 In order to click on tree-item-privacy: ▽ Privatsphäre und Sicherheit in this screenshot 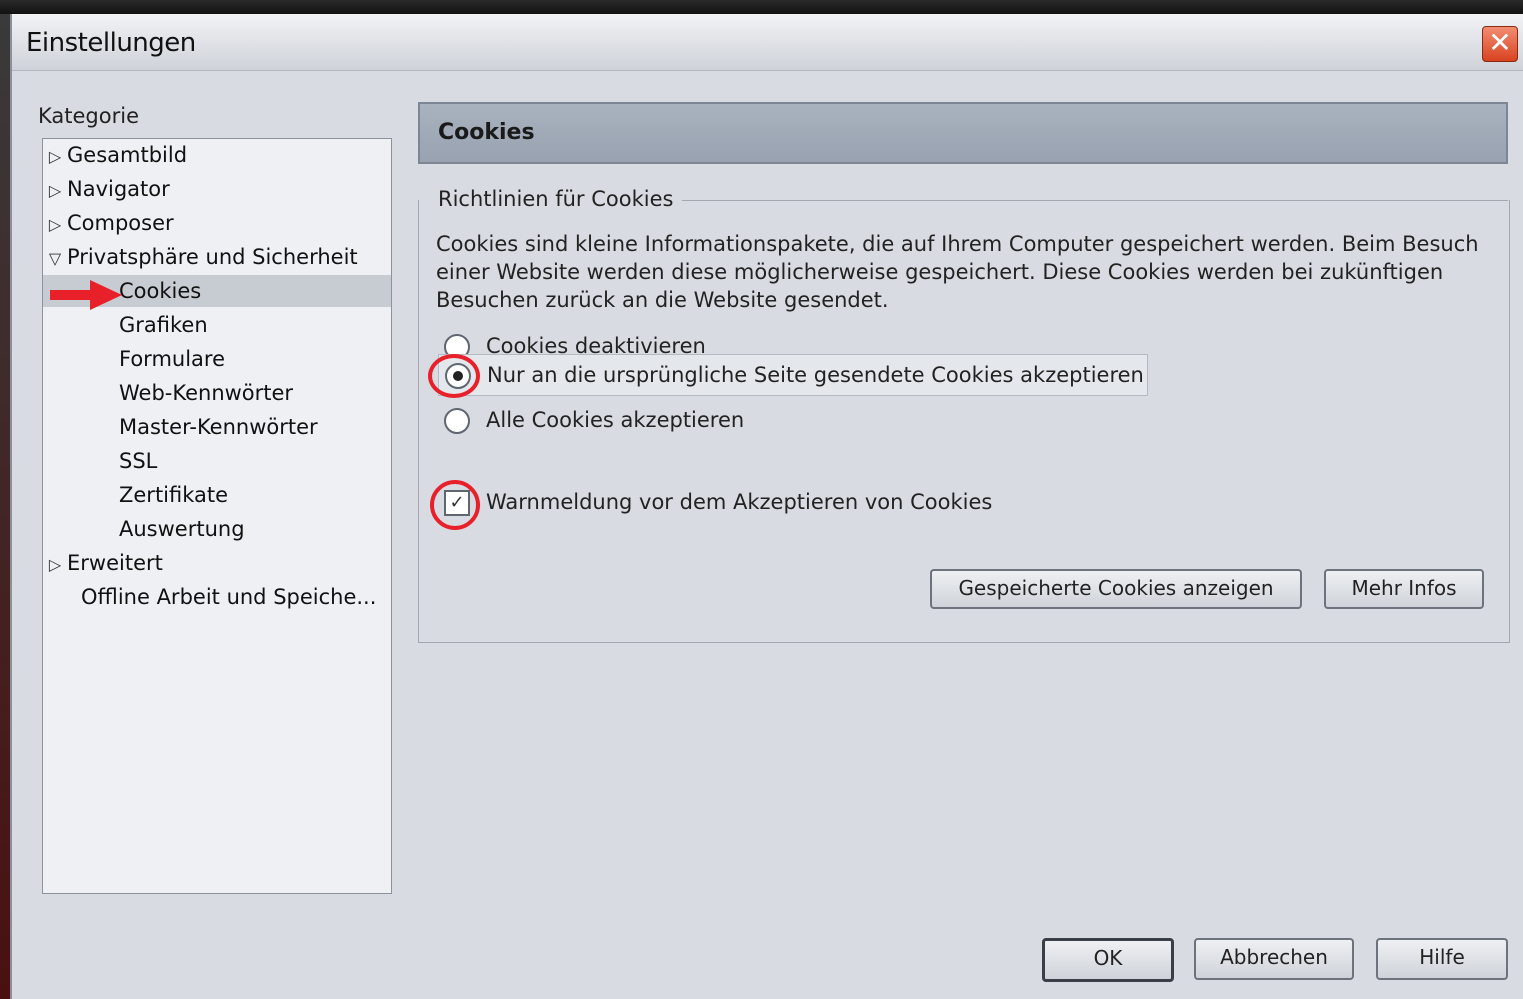, I will do `click(217, 257)`.